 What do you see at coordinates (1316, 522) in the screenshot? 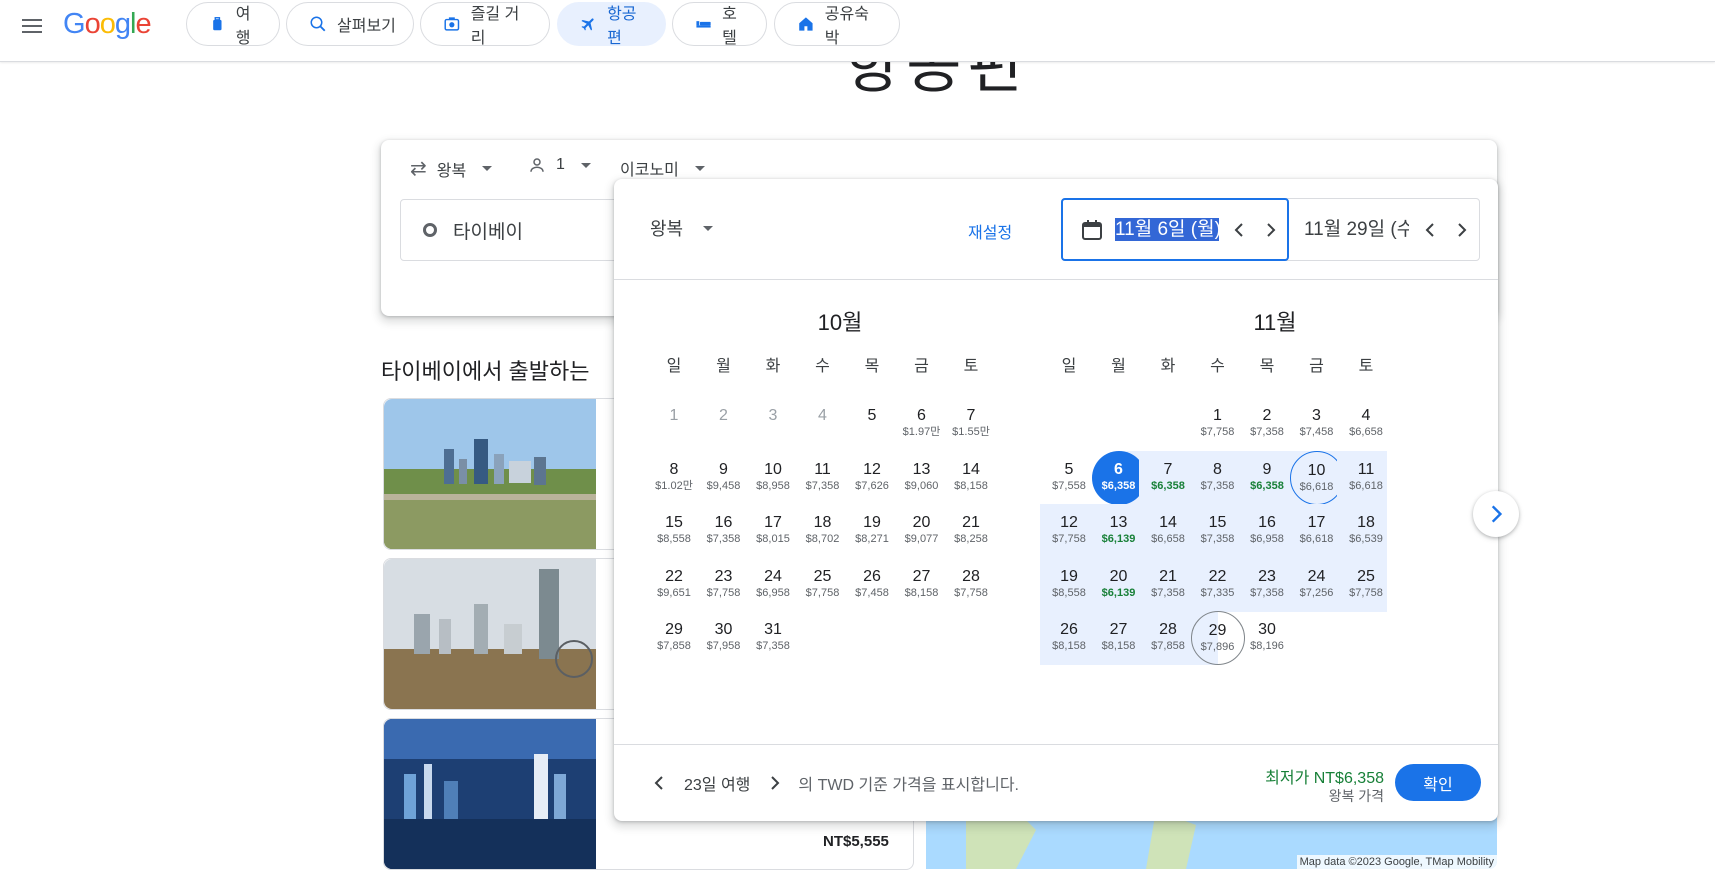
I see `day-number: 17` at bounding box center [1316, 522].